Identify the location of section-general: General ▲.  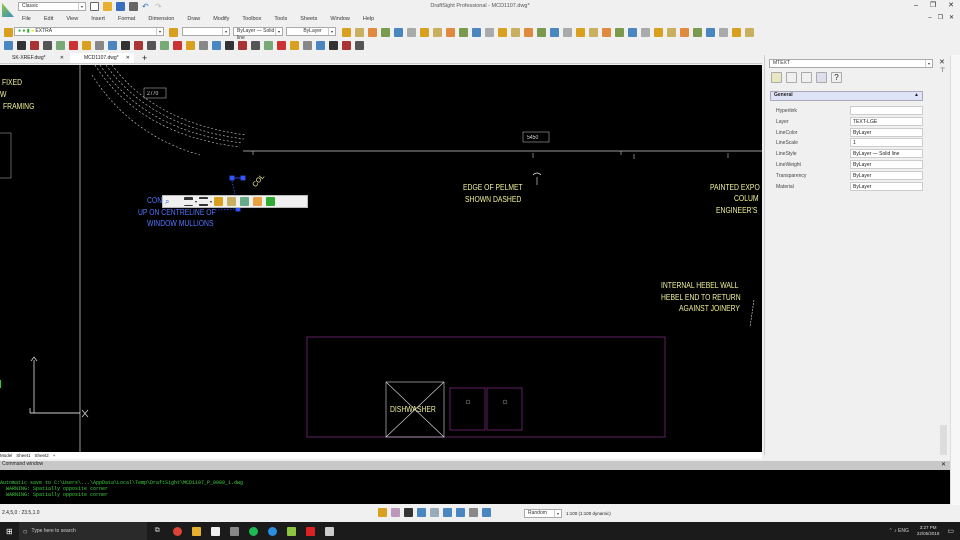
(846, 96).